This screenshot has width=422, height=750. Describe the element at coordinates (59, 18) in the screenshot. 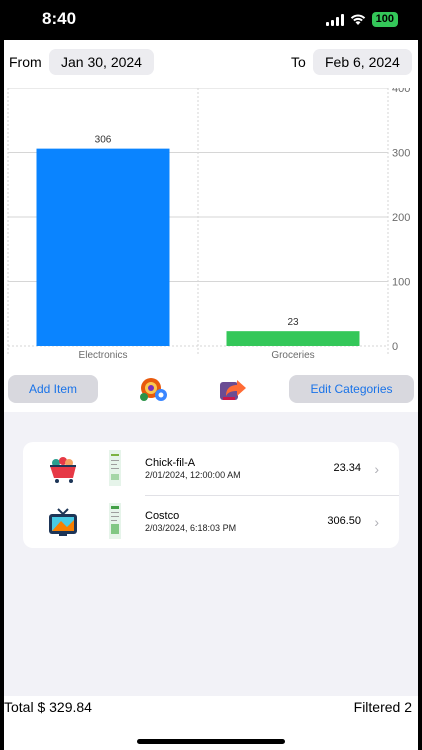

I see `status-time: 8:40` at that location.